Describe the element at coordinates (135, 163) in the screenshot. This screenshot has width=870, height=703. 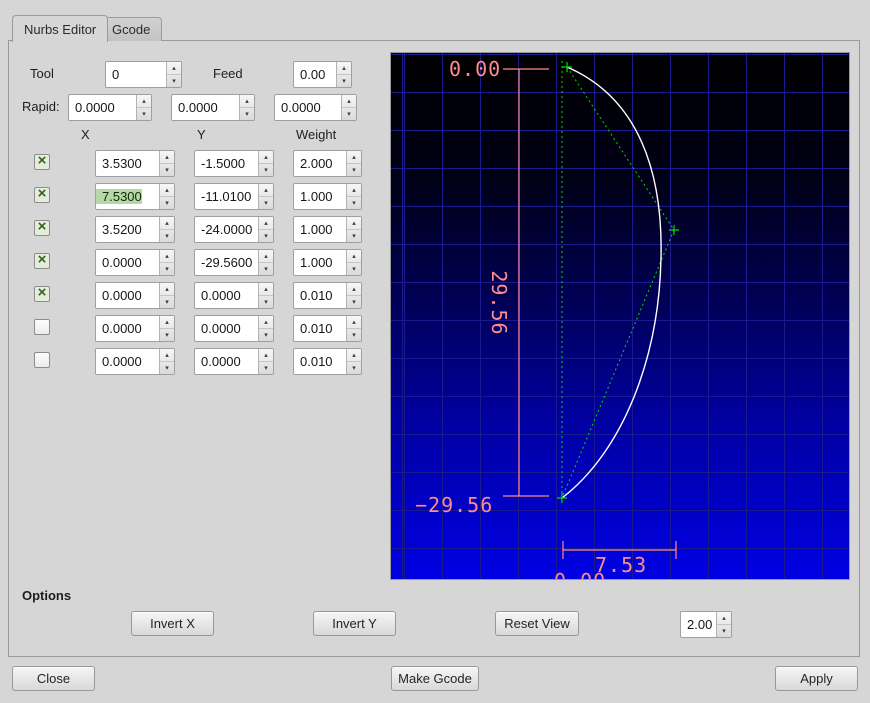
I see `point-x-spinbox: 3.5300 ▴ ▾` at that location.